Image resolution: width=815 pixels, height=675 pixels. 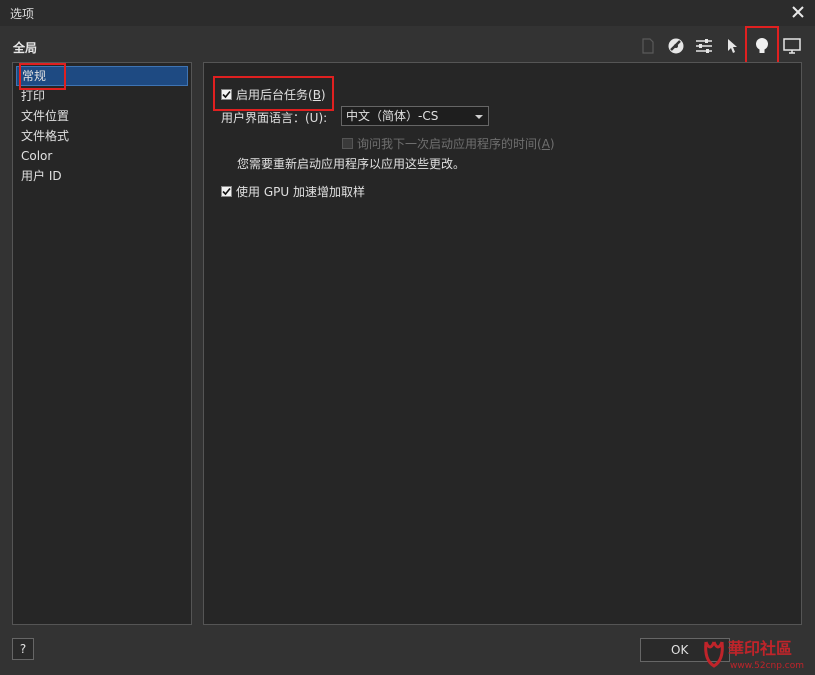 I want to click on sidebar-item-user-id: 用户 ID, so click(x=102, y=176).